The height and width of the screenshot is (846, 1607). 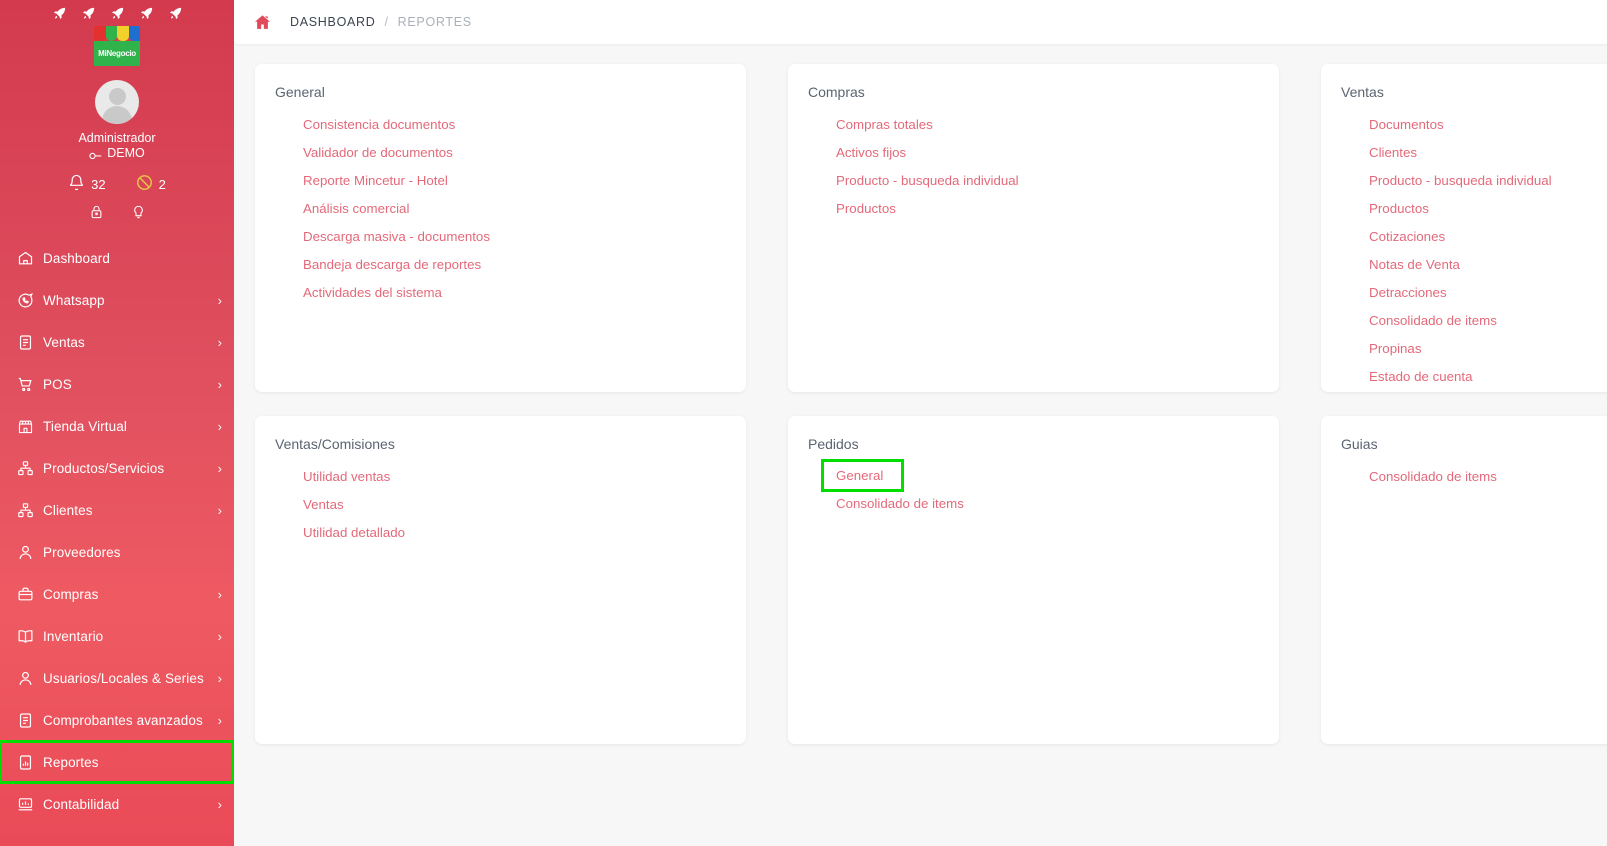 What do you see at coordinates (25, 720) in the screenshot?
I see `document-icon` at bounding box center [25, 720].